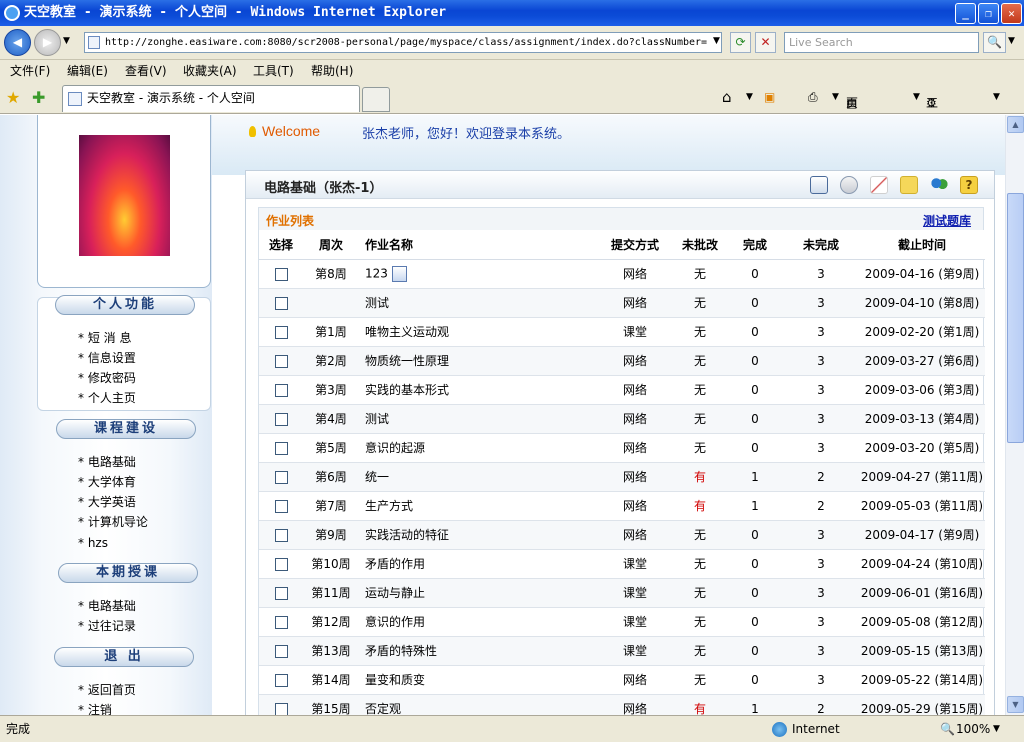 The width and height of the screenshot is (1024, 742). What do you see at coordinates (146, 71) in the screenshot?
I see `menu-view: 查看(V)` at bounding box center [146, 71].